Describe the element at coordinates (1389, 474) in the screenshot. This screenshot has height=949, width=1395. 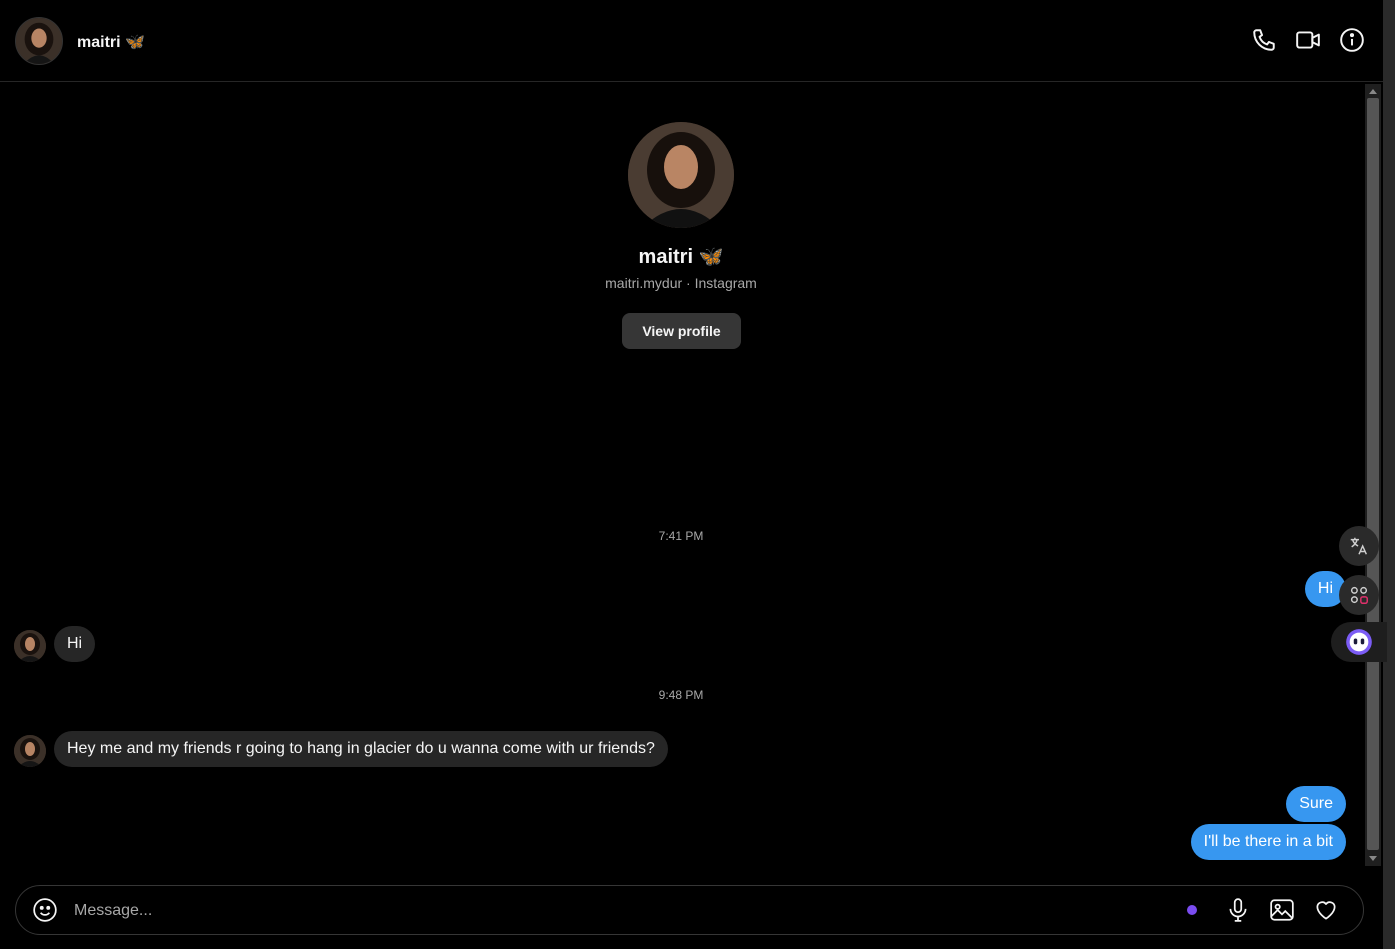
I see `window-edge` at that location.